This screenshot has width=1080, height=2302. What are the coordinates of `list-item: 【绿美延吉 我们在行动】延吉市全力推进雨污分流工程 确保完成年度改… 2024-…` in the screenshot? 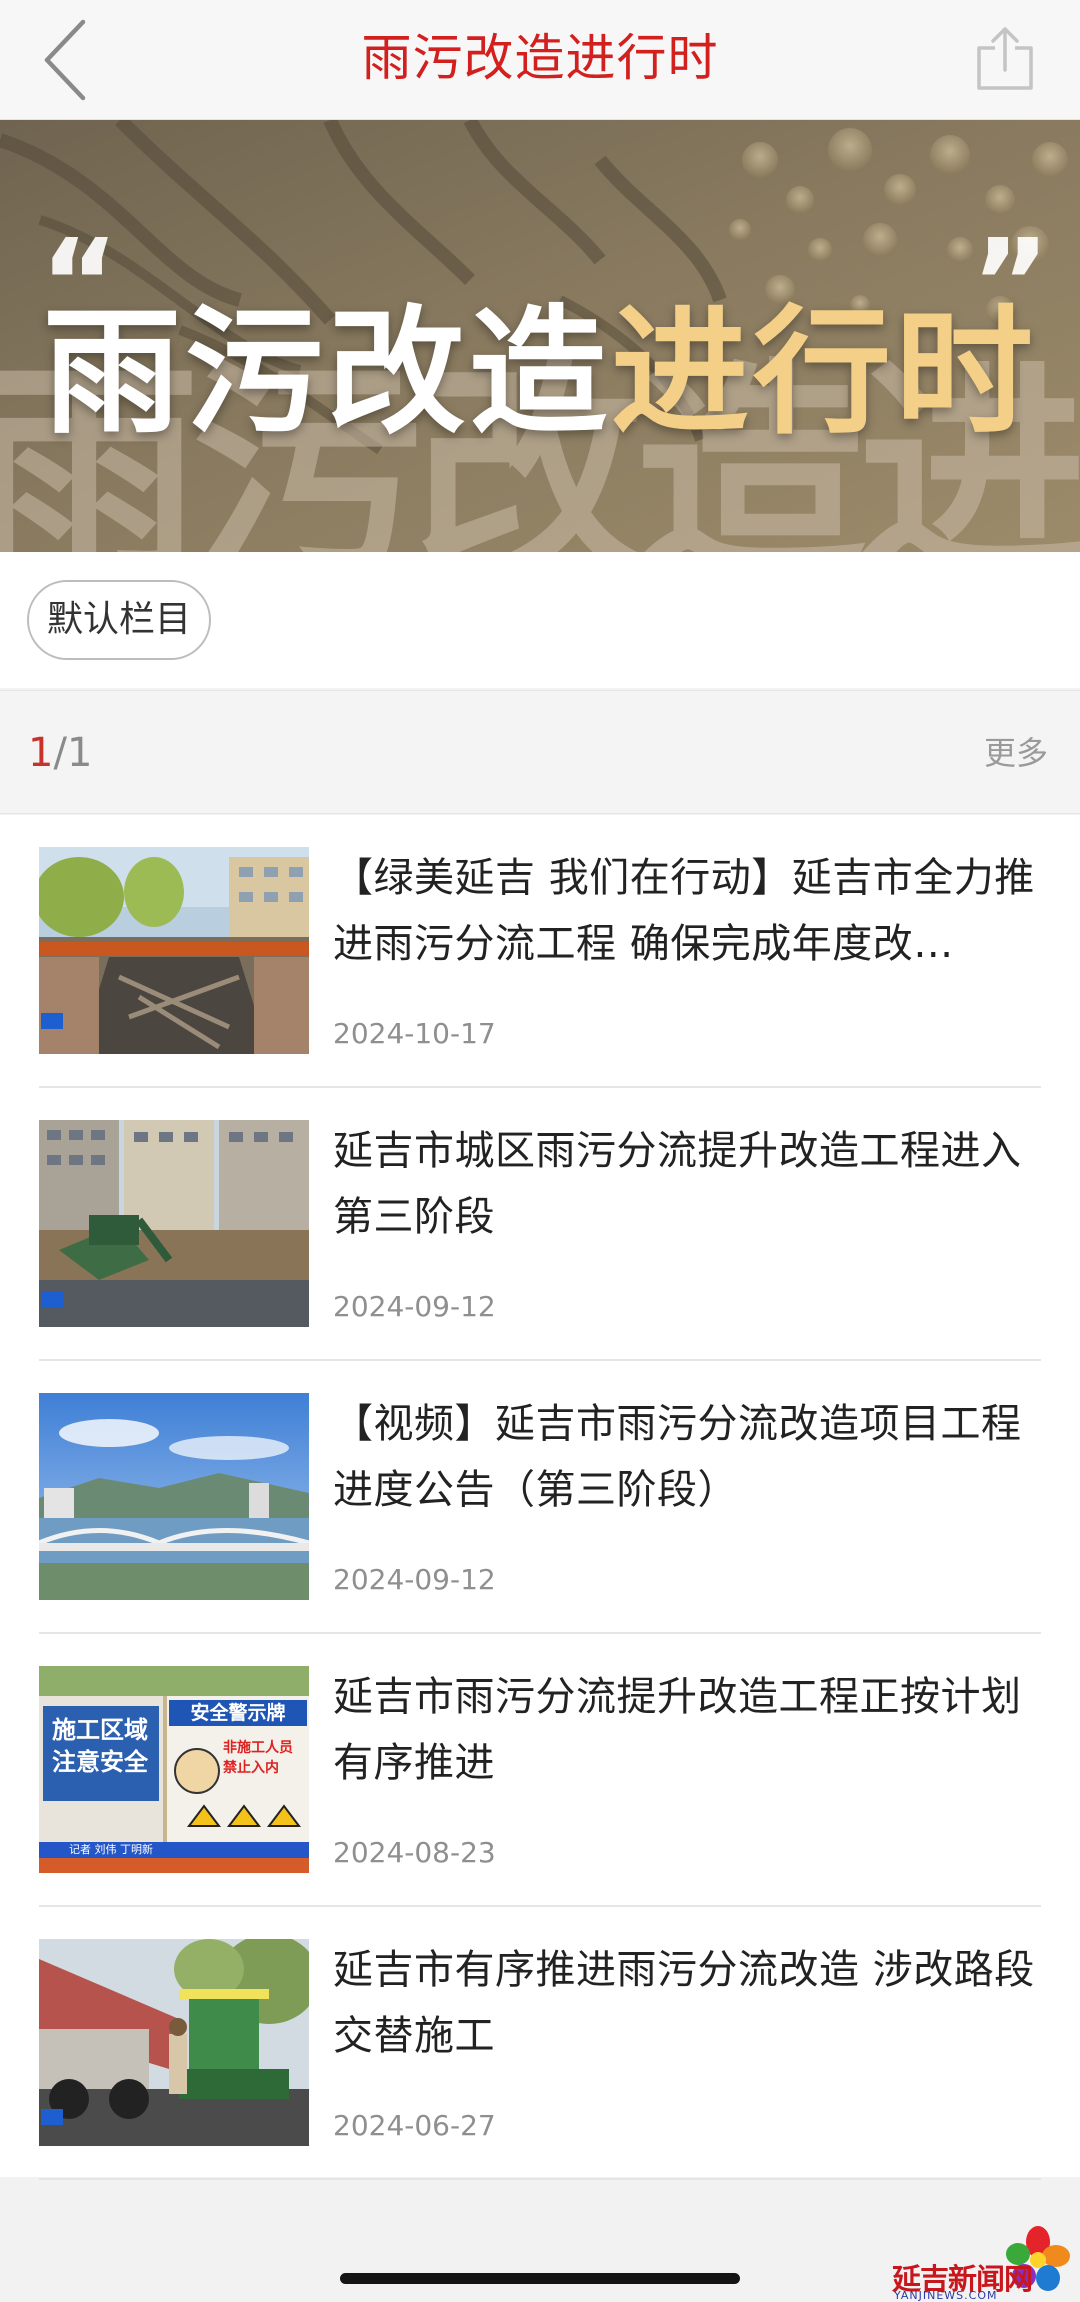 It's located at (540, 951).